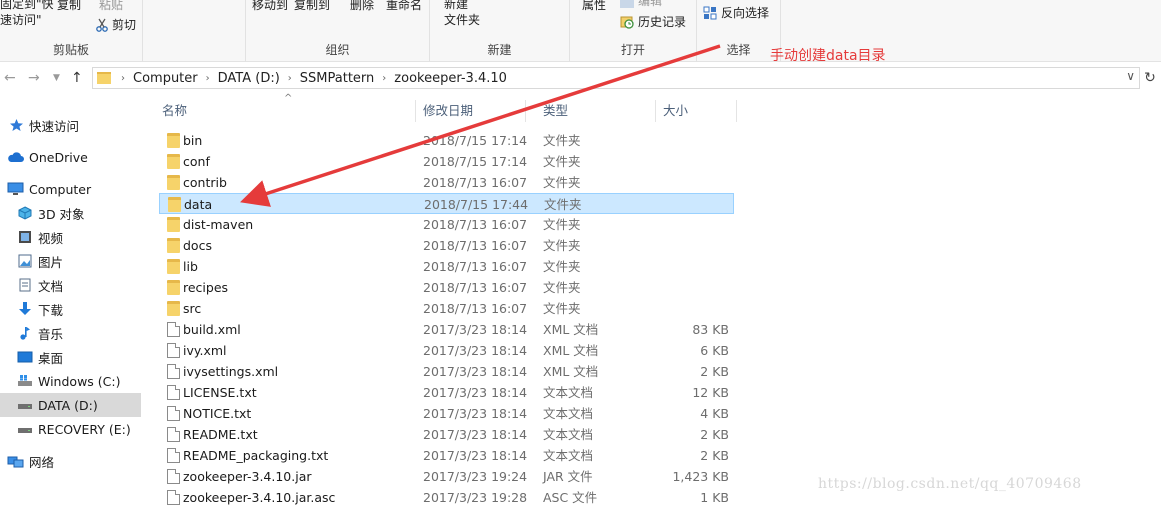  Describe the element at coordinates (259, 497) in the screenshot. I see `file-name: zookeeper-3.4.10.jar.asc` at that location.